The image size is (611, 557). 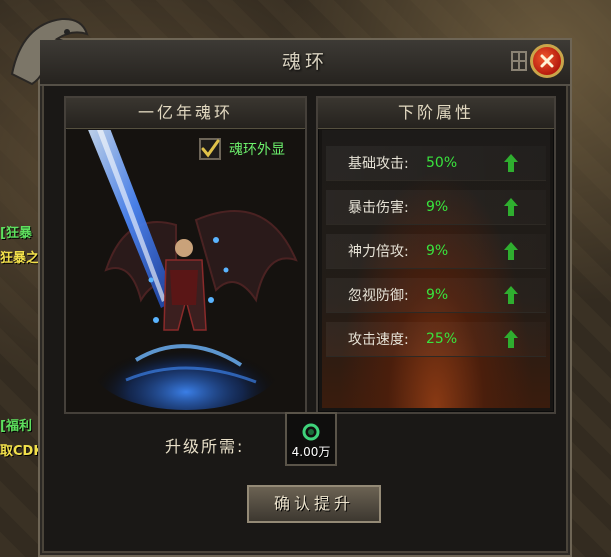 I want to click on knot-ornament-icon, so click(x=519, y=61).